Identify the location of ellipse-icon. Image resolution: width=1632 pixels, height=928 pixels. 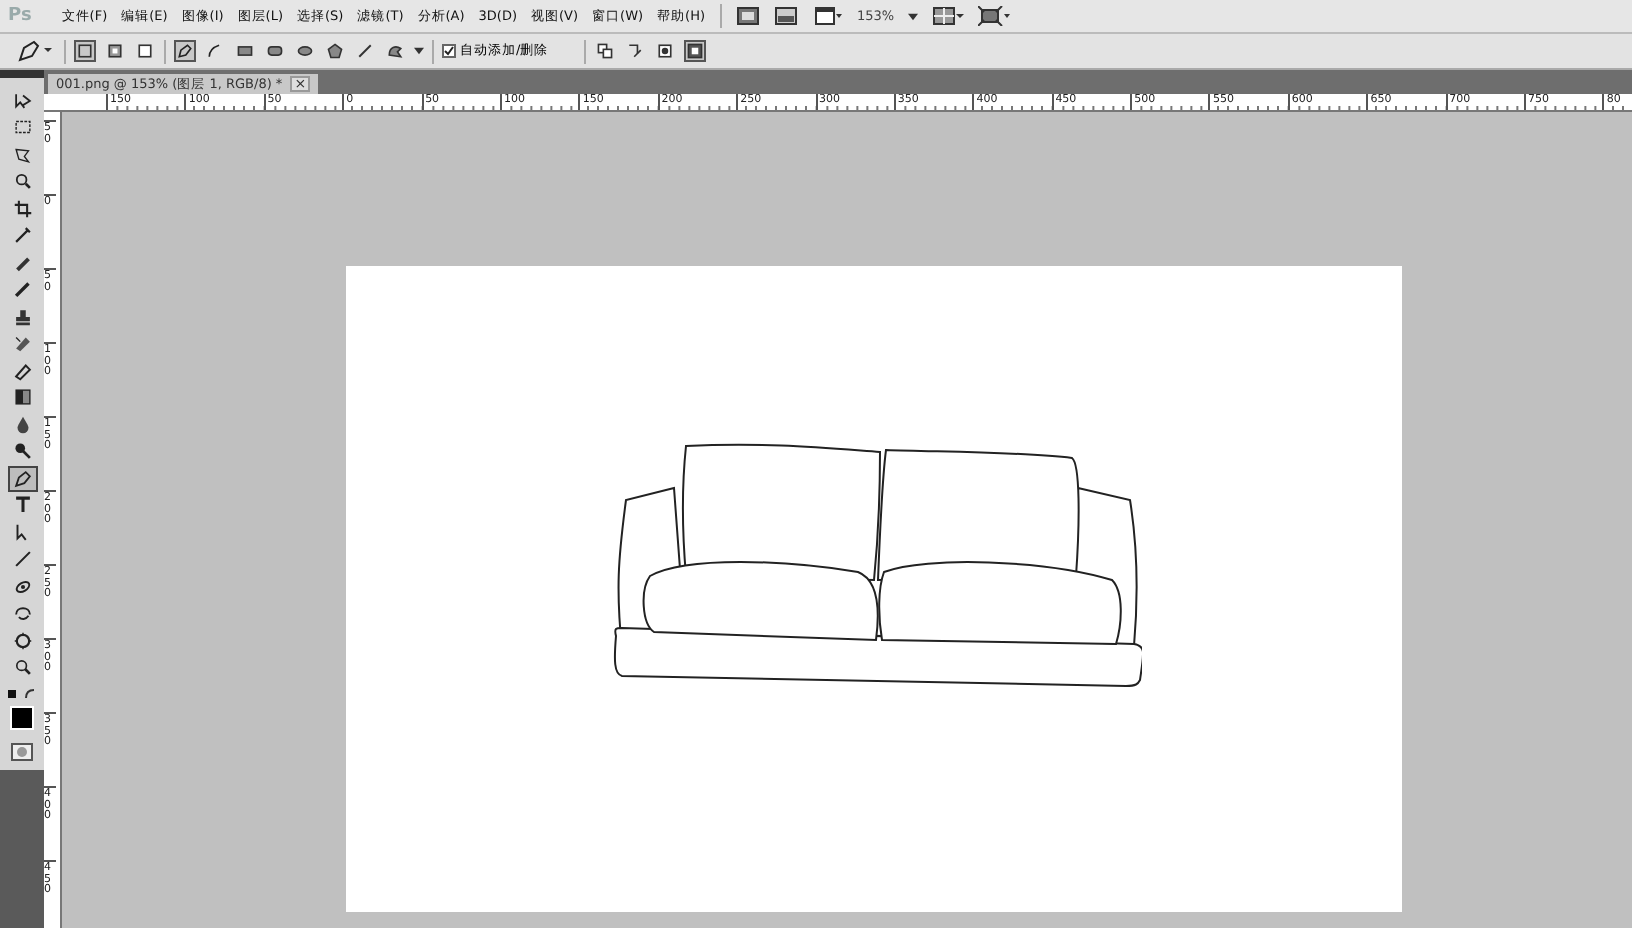
(305, 51).